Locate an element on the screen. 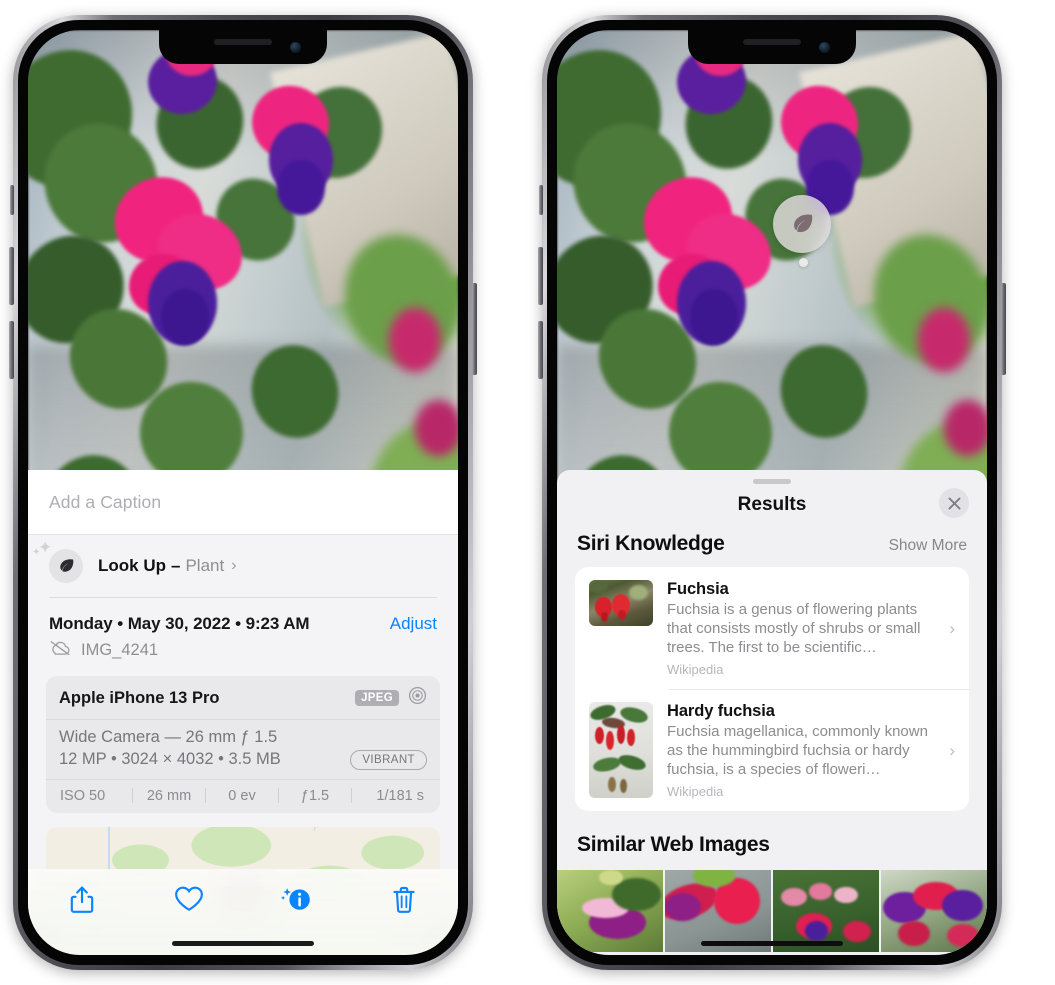  photographic-style-badge: VIBRANT is located at coordinates (388, 760).